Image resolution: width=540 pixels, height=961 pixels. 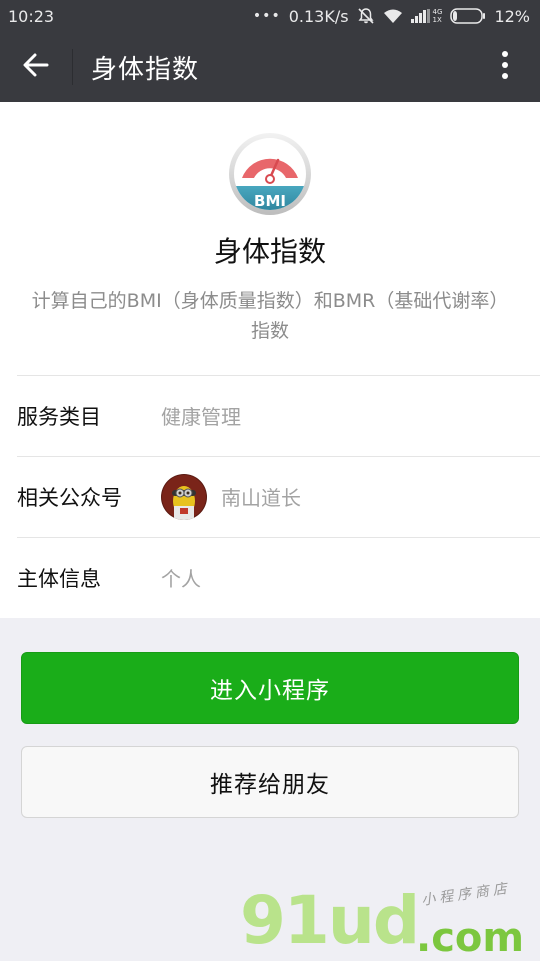 What do you see at coordinates (512, 16) in the screenshot?
I see `battery-percent: 12%` at bounding box center [512, 16].